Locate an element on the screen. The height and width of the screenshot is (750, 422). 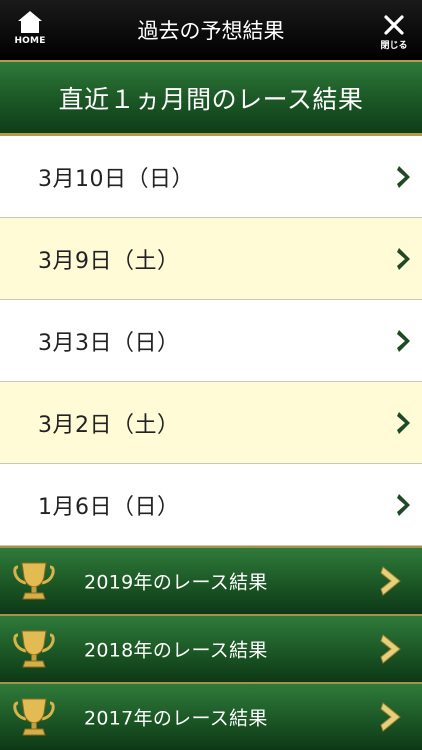
home-icon is located at coordinates (30, 22).